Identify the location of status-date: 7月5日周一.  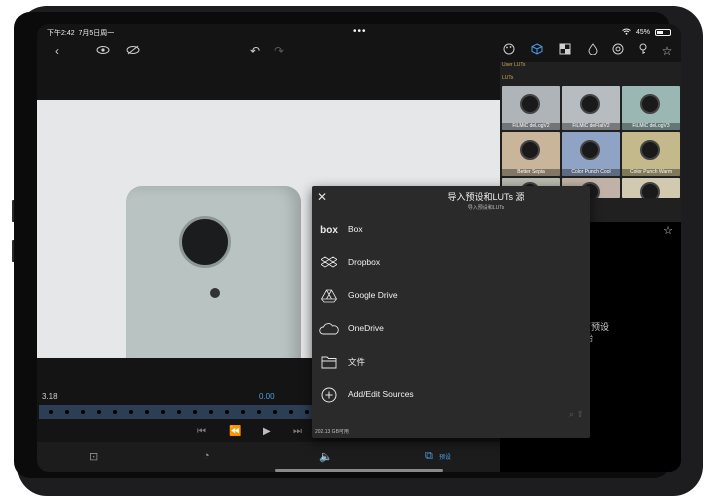
(96, 33).